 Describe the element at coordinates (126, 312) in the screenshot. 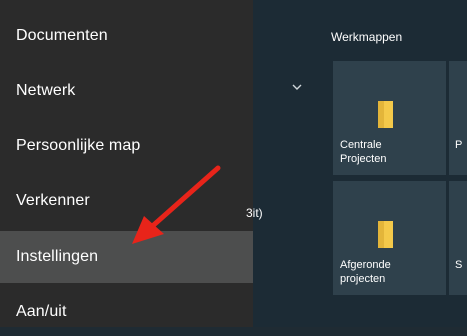

I see `menu-item-aan-uit: Aan/uit` at that location.